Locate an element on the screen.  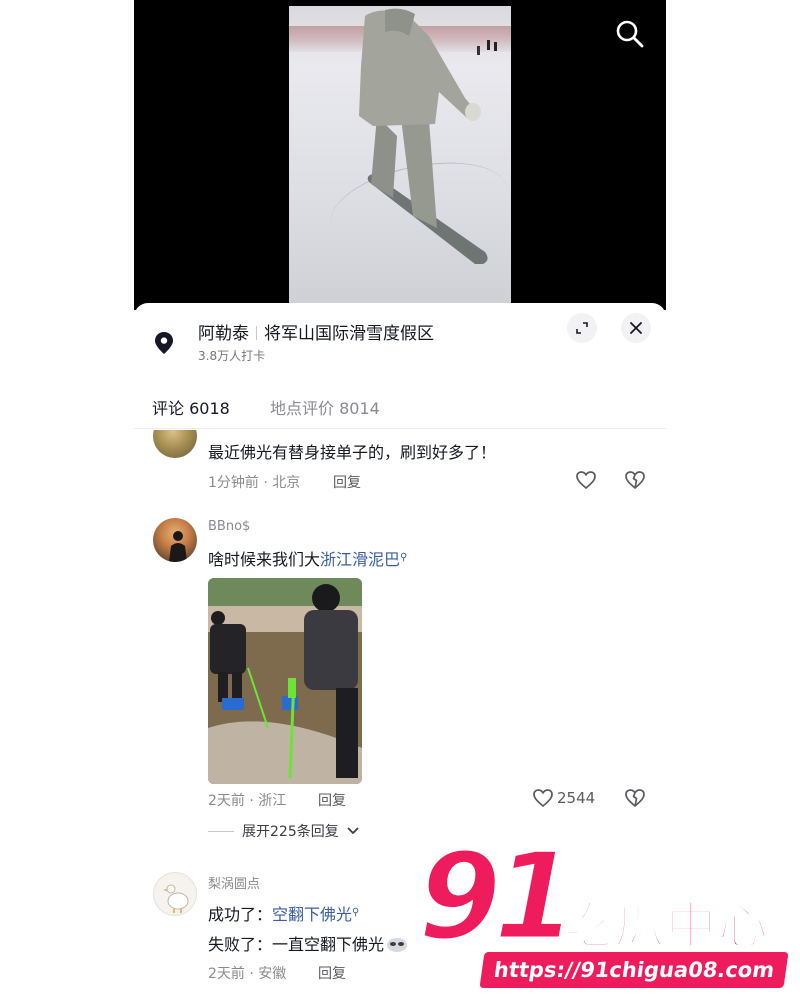
close-button is located at coordinates (636, 328).